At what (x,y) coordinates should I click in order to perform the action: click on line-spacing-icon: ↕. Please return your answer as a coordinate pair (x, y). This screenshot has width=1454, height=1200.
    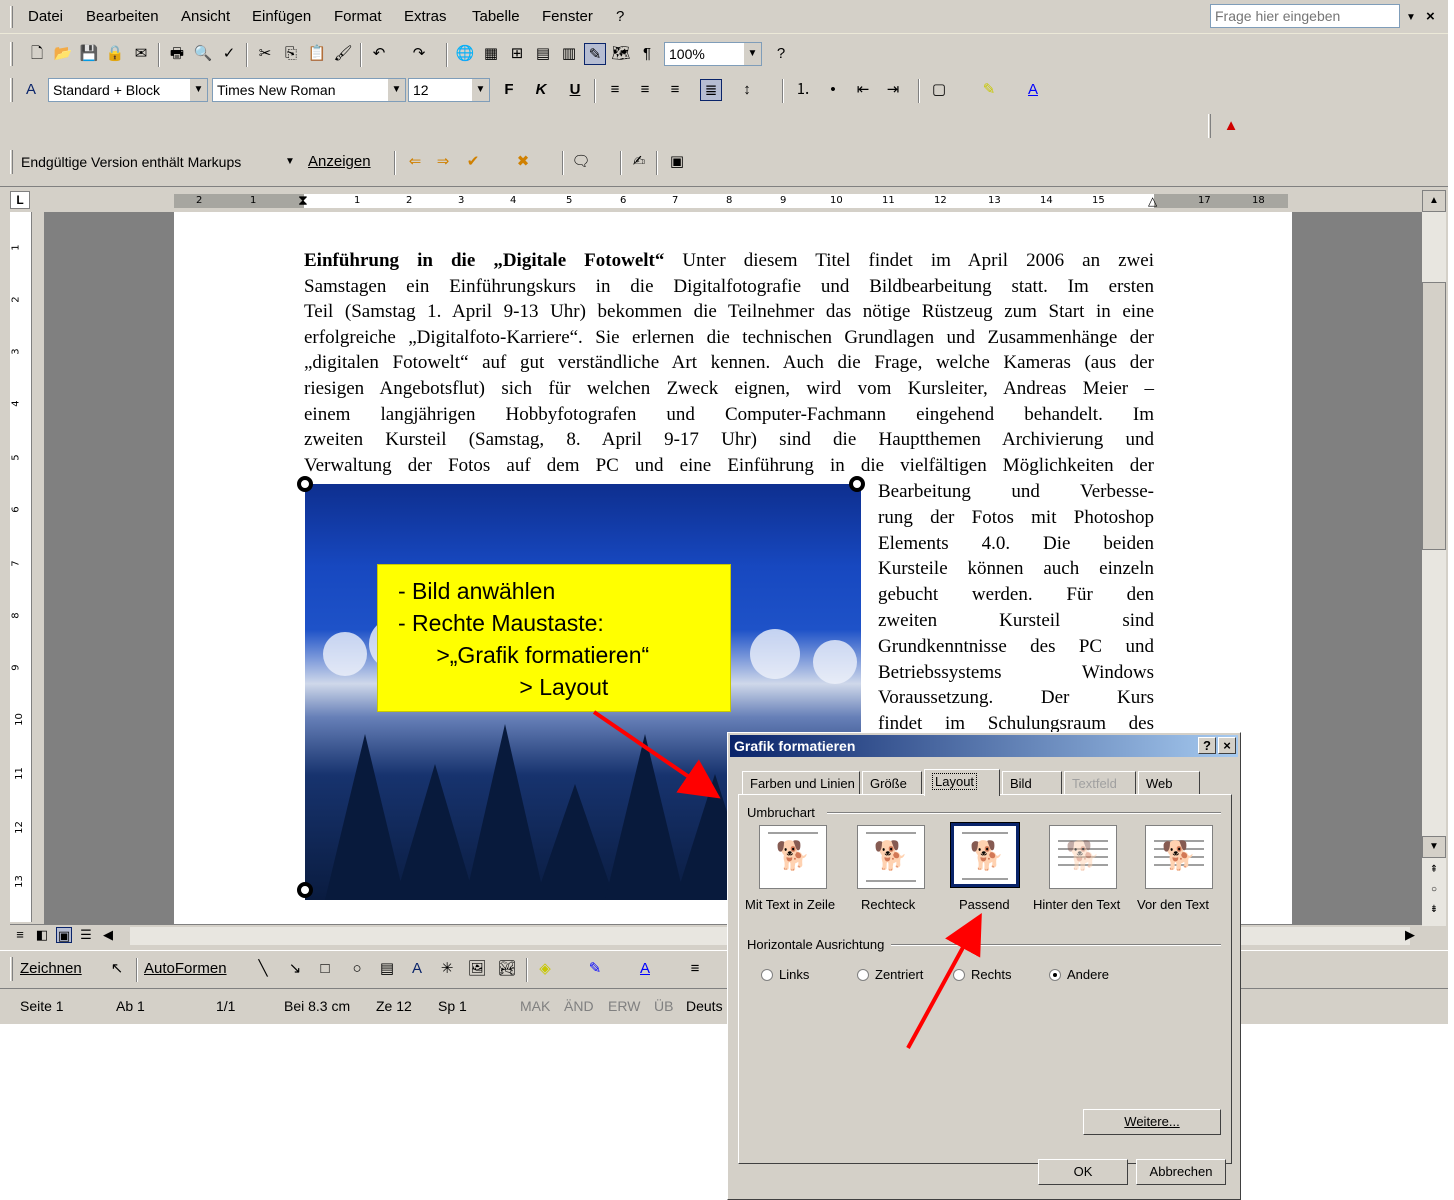
    Looking at the image, I should click on (747, 90).